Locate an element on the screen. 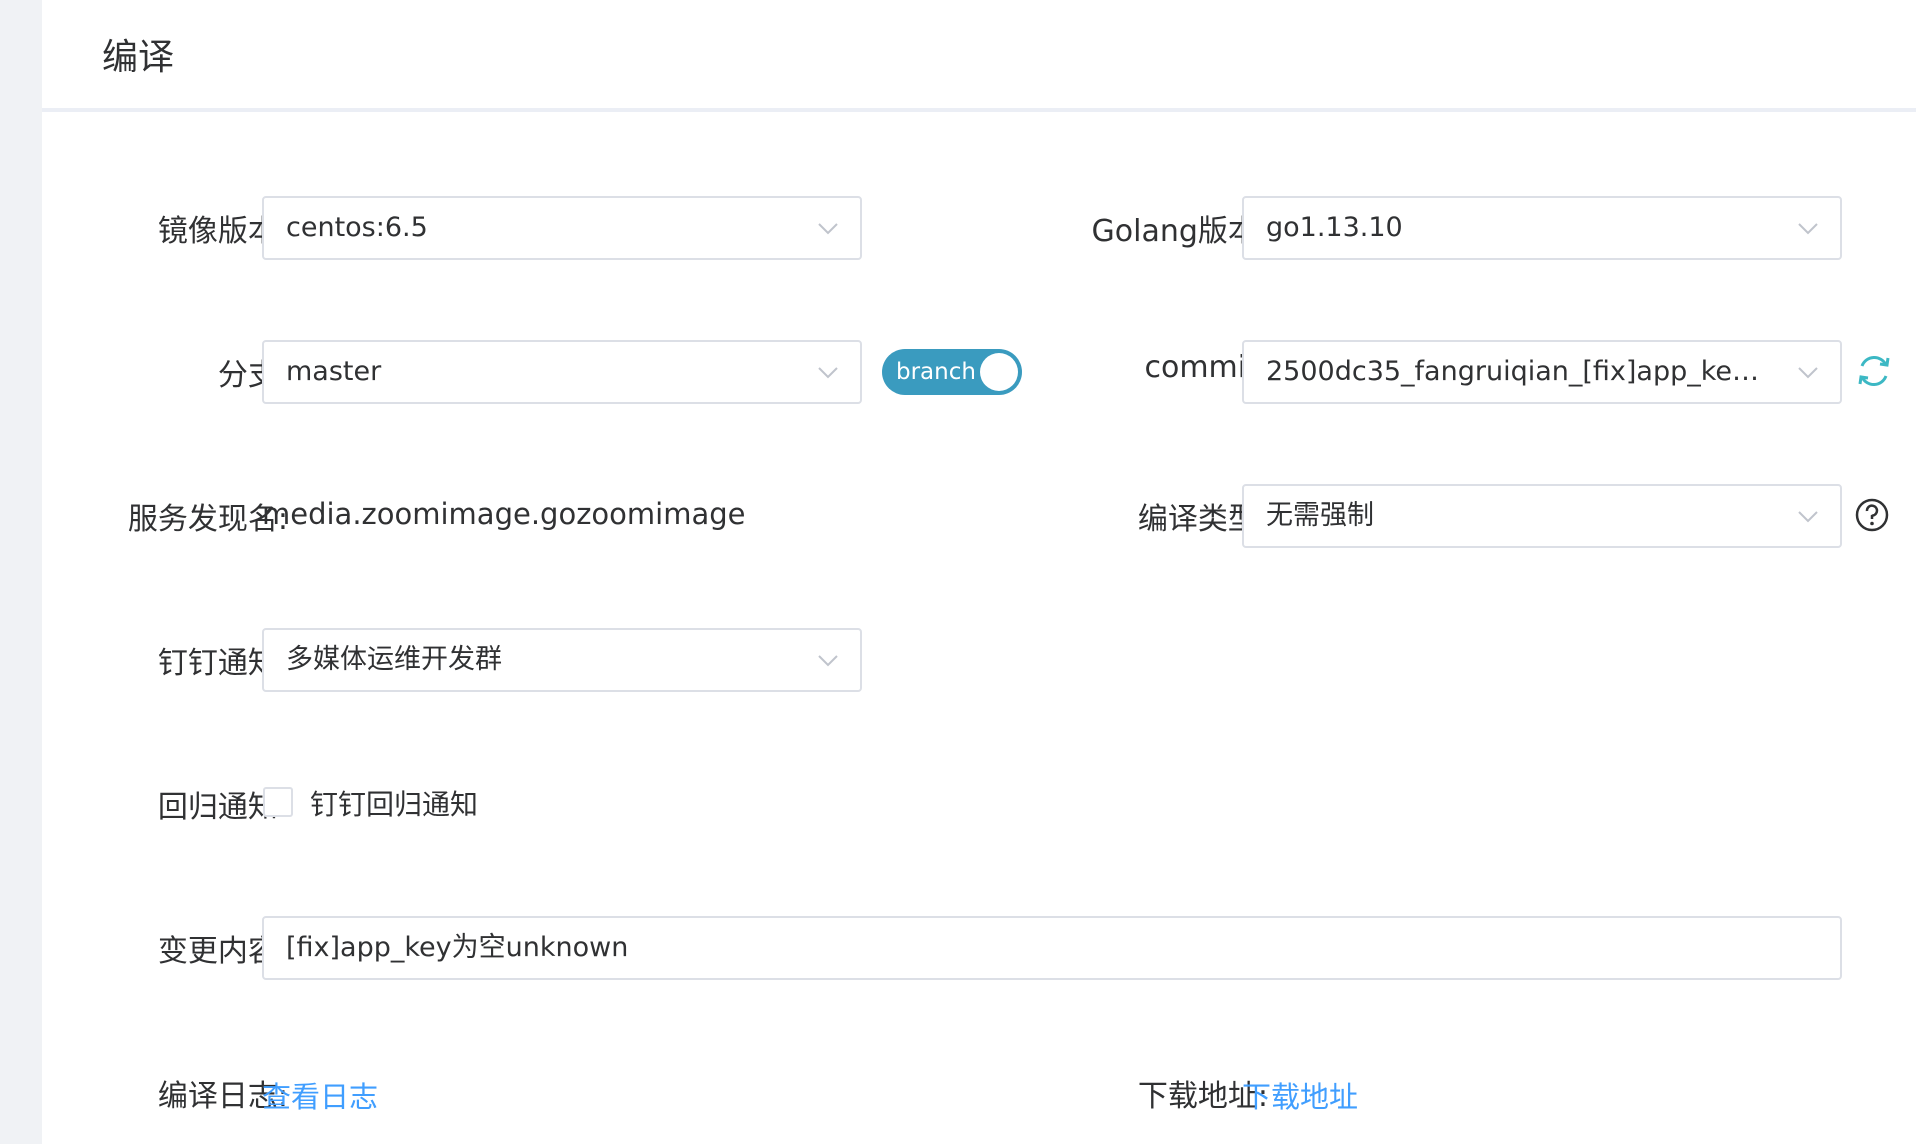  branch-value: master is located at coordinates (334, 371).